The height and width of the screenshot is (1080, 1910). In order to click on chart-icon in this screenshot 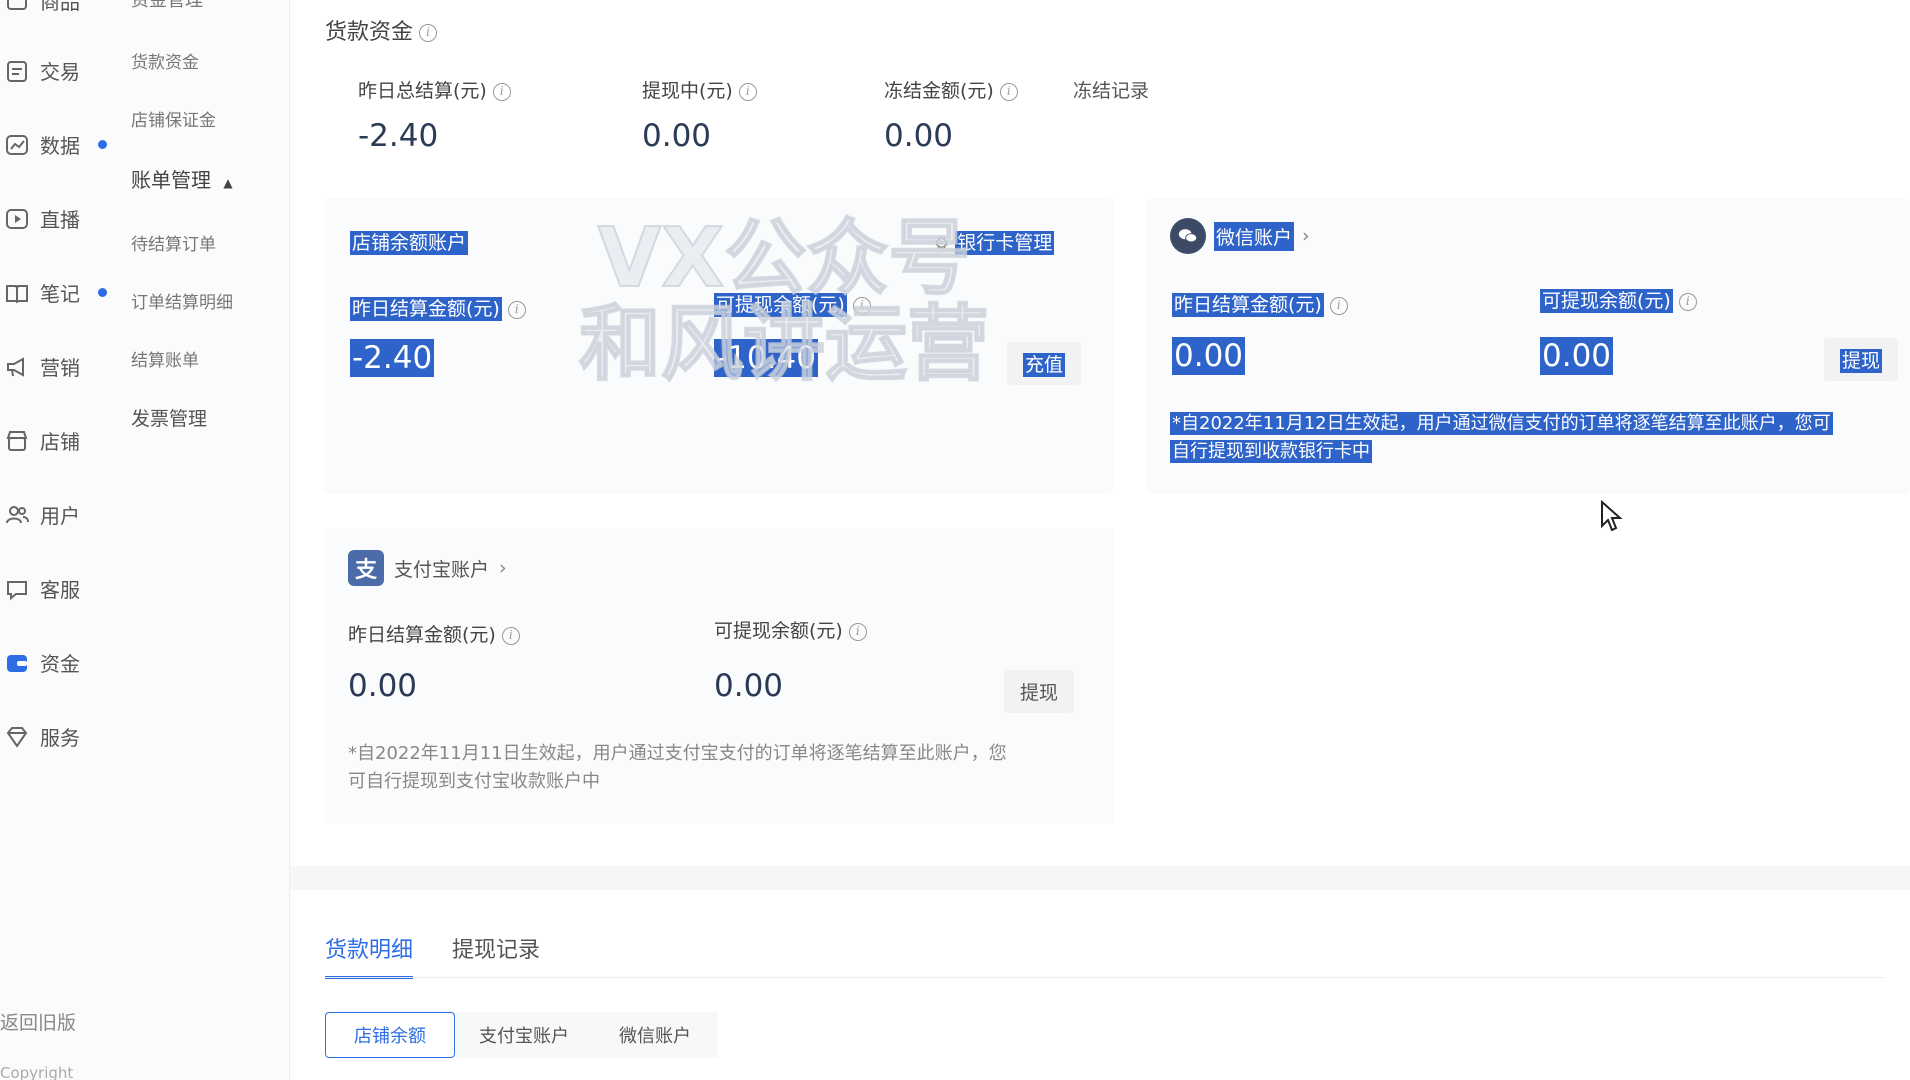, I will do `click(17, 145)`.